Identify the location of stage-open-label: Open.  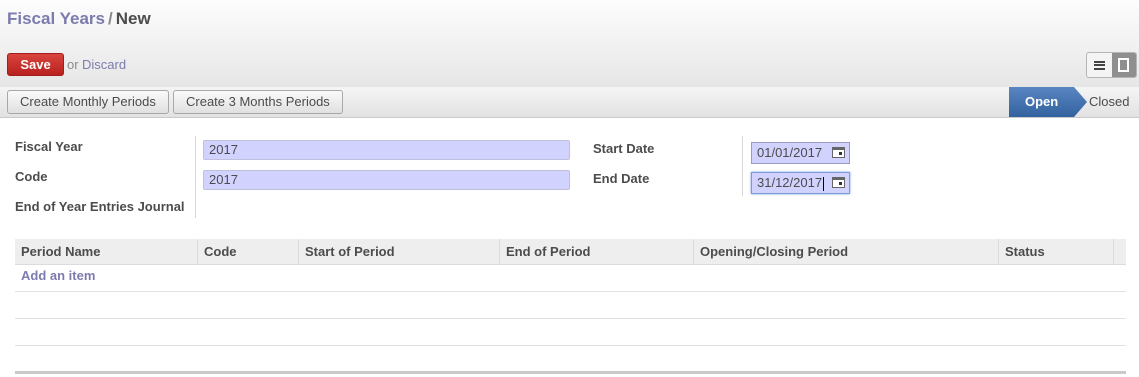
(1042, 101).